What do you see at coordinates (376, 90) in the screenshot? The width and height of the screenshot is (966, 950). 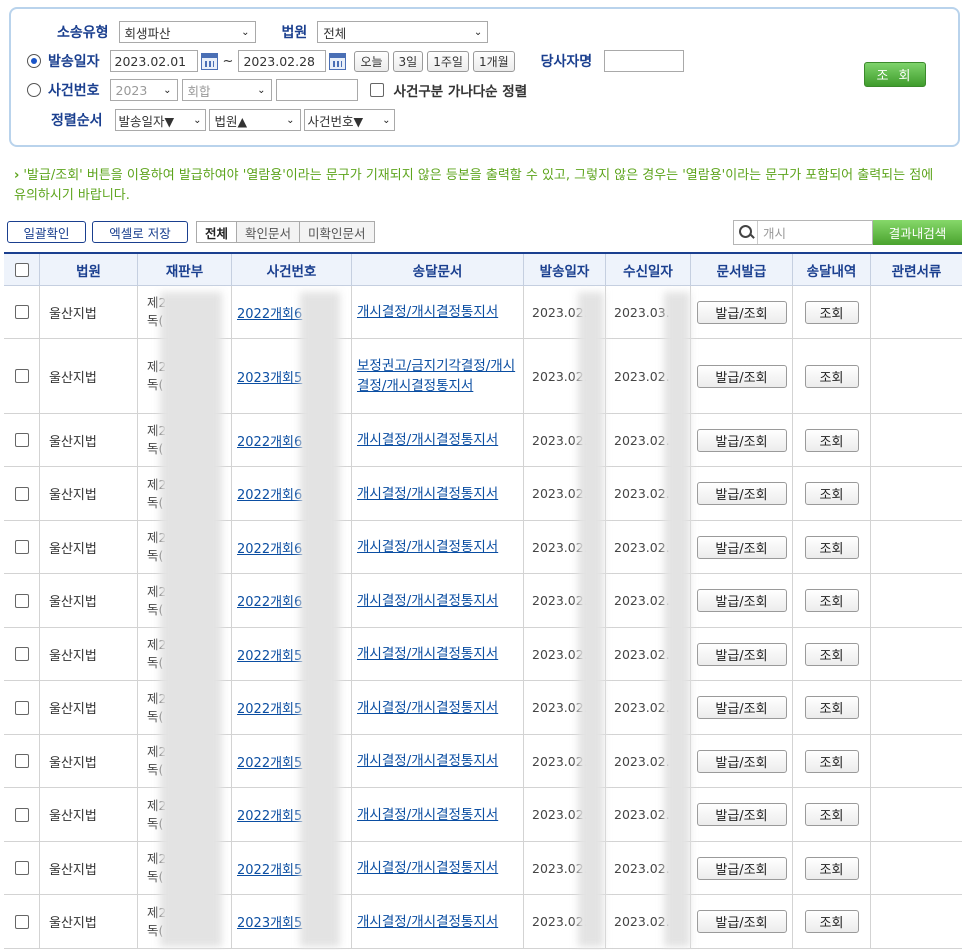 I see `case-sort-checkbox` at bounding box center [376, 90].